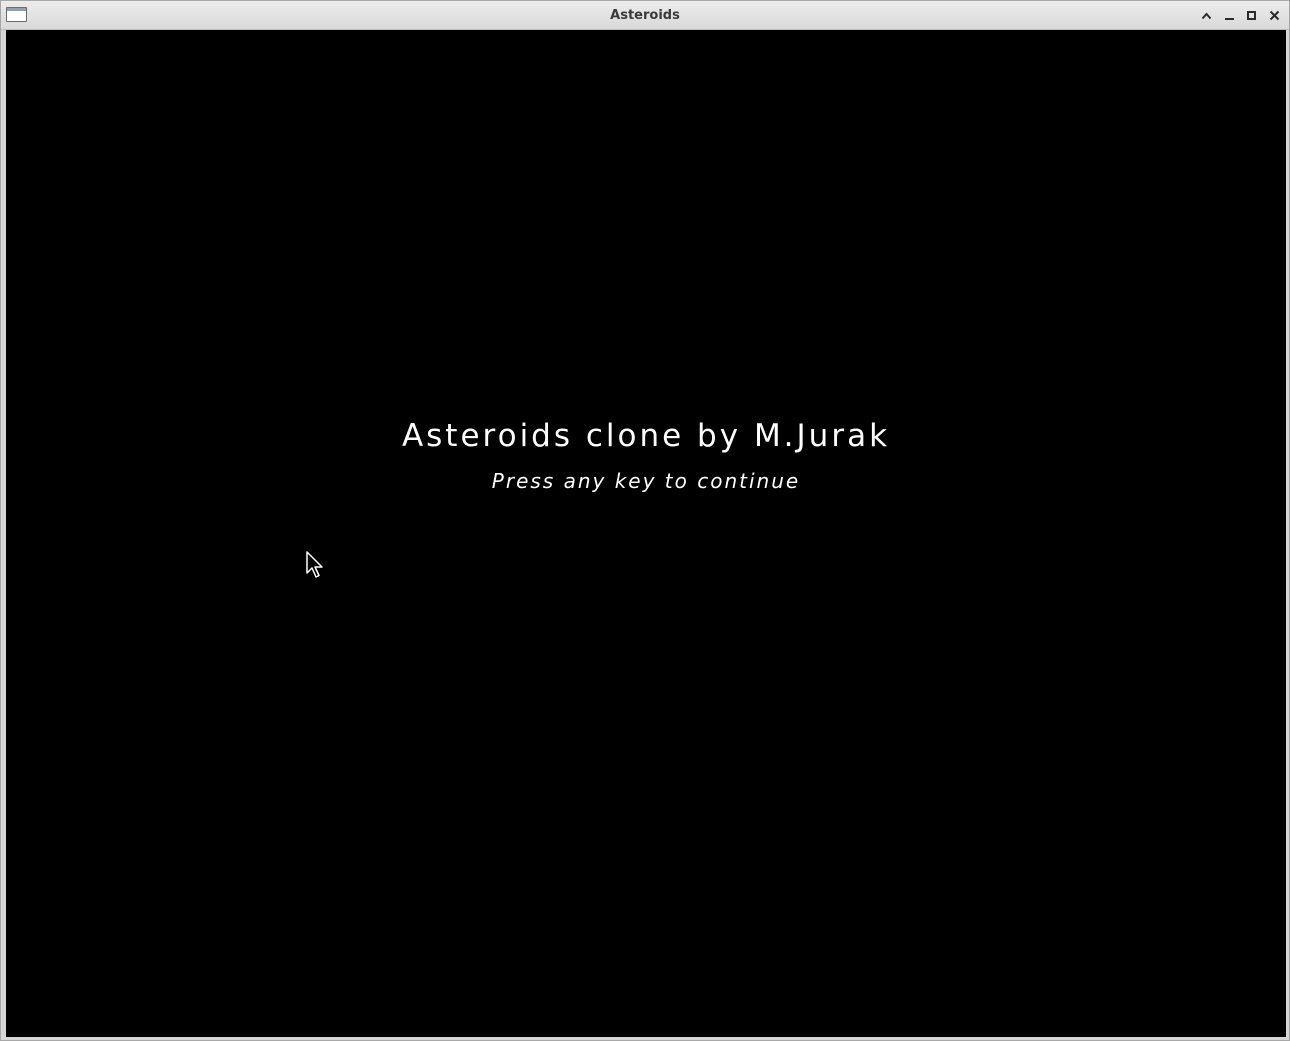  I want to click on minimize-button, so click(1229, 15).